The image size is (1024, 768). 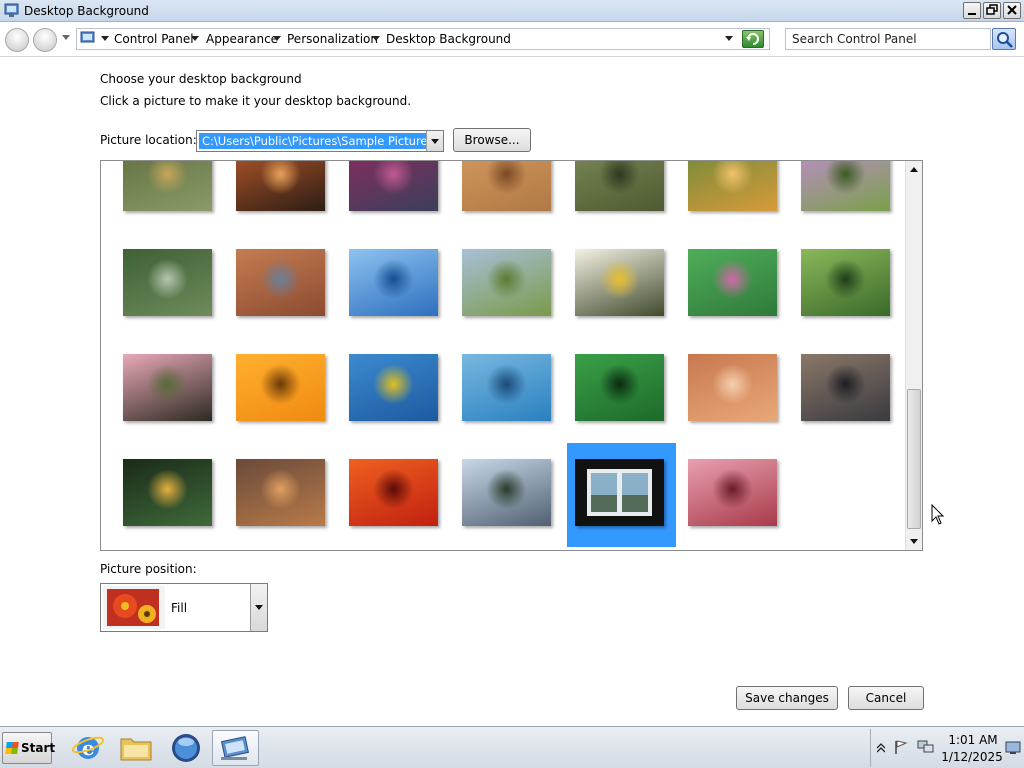 What do you see at coordinates (854, 39) in the screenshot?
I see `search-placeholder: Search Control Panel` at bounding box center [854, 39].